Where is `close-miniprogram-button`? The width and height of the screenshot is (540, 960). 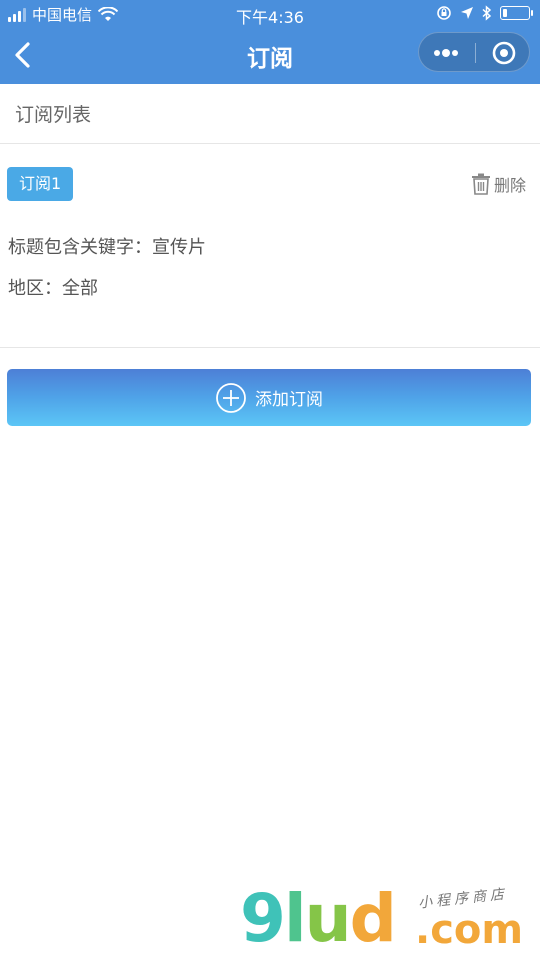
close-miniprogram-button is located at coordinates (503, 53).